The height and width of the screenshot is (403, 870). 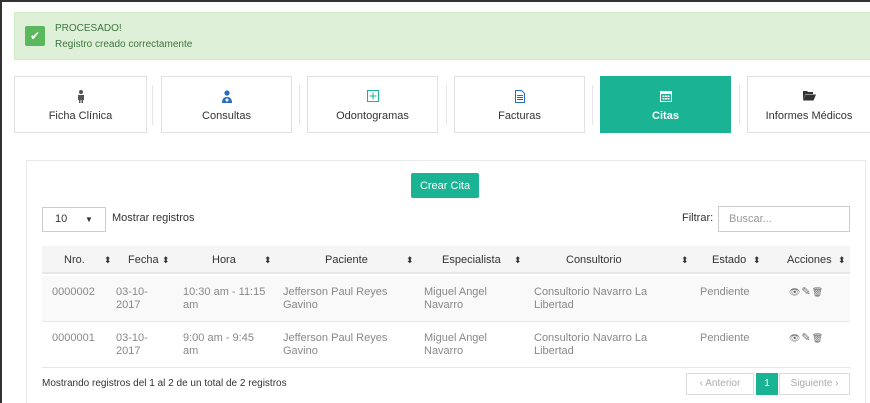 What do you see at coordinates (224, 260) in the screenshot?
I see `col-header-hora: Hora` at bounding box center [224, 260].